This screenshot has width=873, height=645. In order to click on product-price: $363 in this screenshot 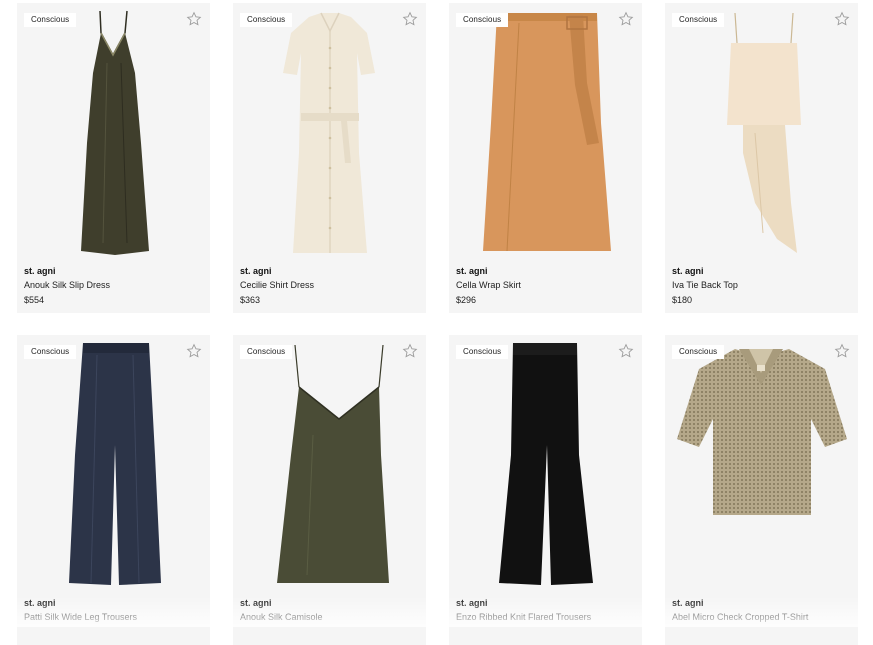, I will do `click(250, 300)`.